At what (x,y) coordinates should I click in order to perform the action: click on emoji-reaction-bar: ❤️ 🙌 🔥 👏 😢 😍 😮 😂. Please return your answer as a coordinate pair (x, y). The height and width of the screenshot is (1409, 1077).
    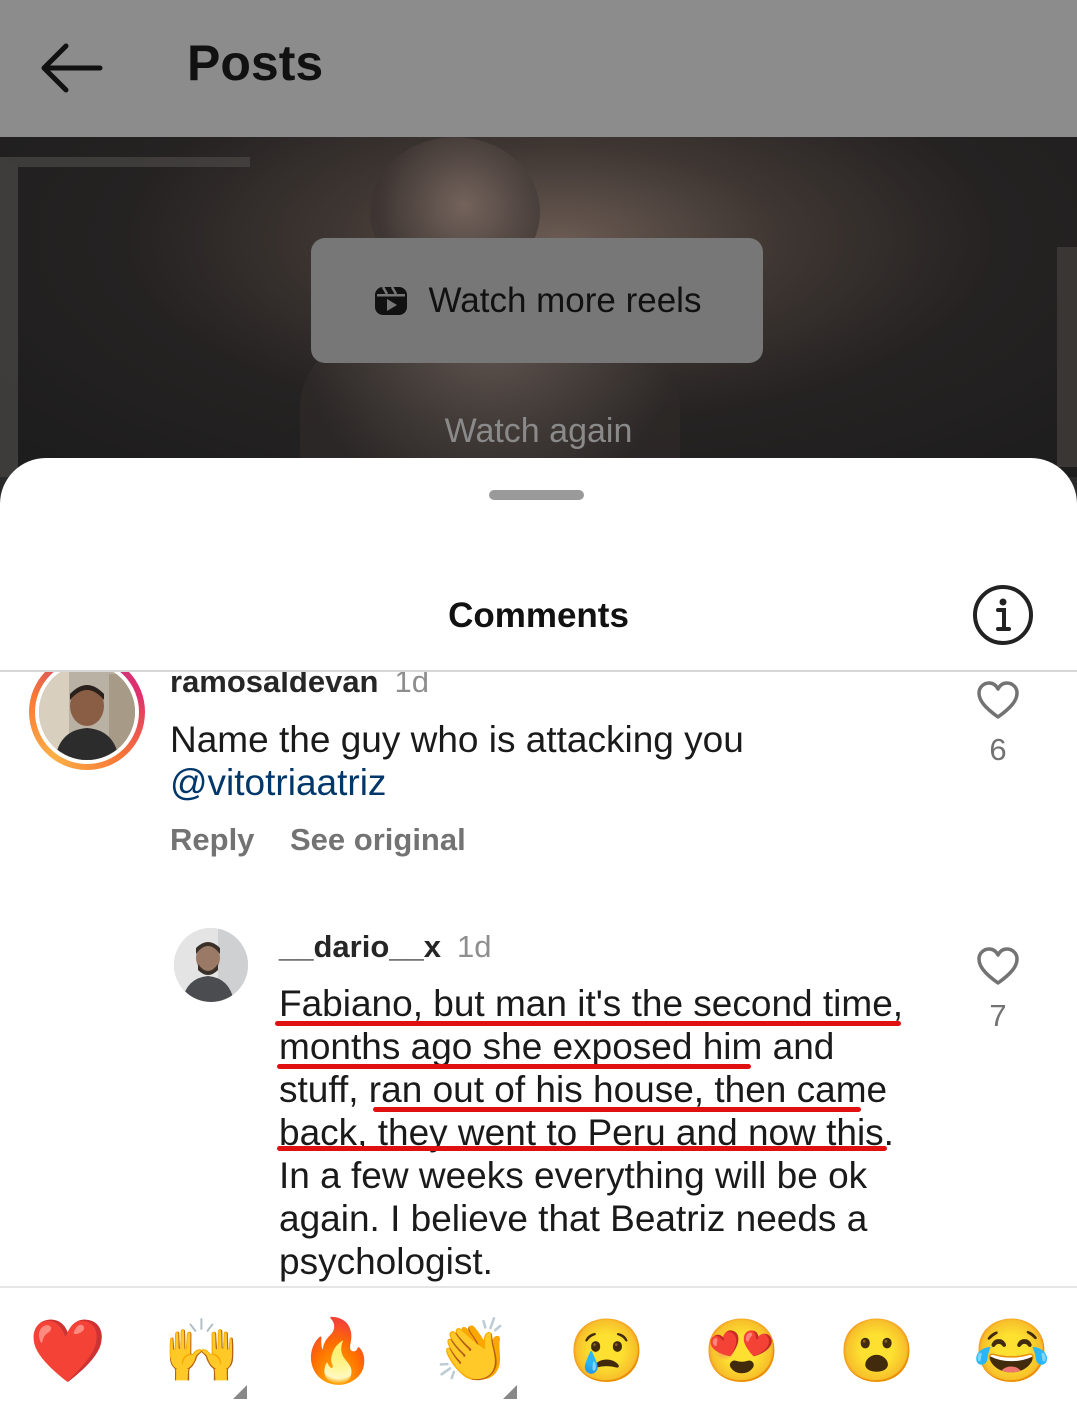
    Looking at the image, I should click on (538, 1347).